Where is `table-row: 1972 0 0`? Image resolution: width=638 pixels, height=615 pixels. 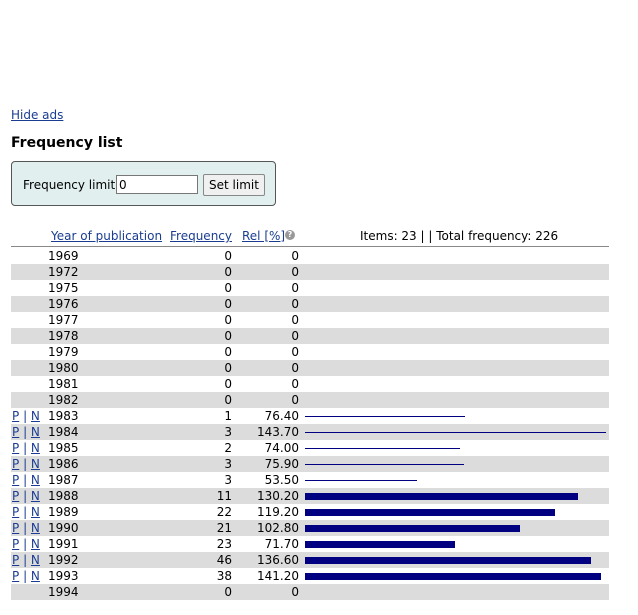
table-row: 1972 0 0 is located at coordinates (310, 272).